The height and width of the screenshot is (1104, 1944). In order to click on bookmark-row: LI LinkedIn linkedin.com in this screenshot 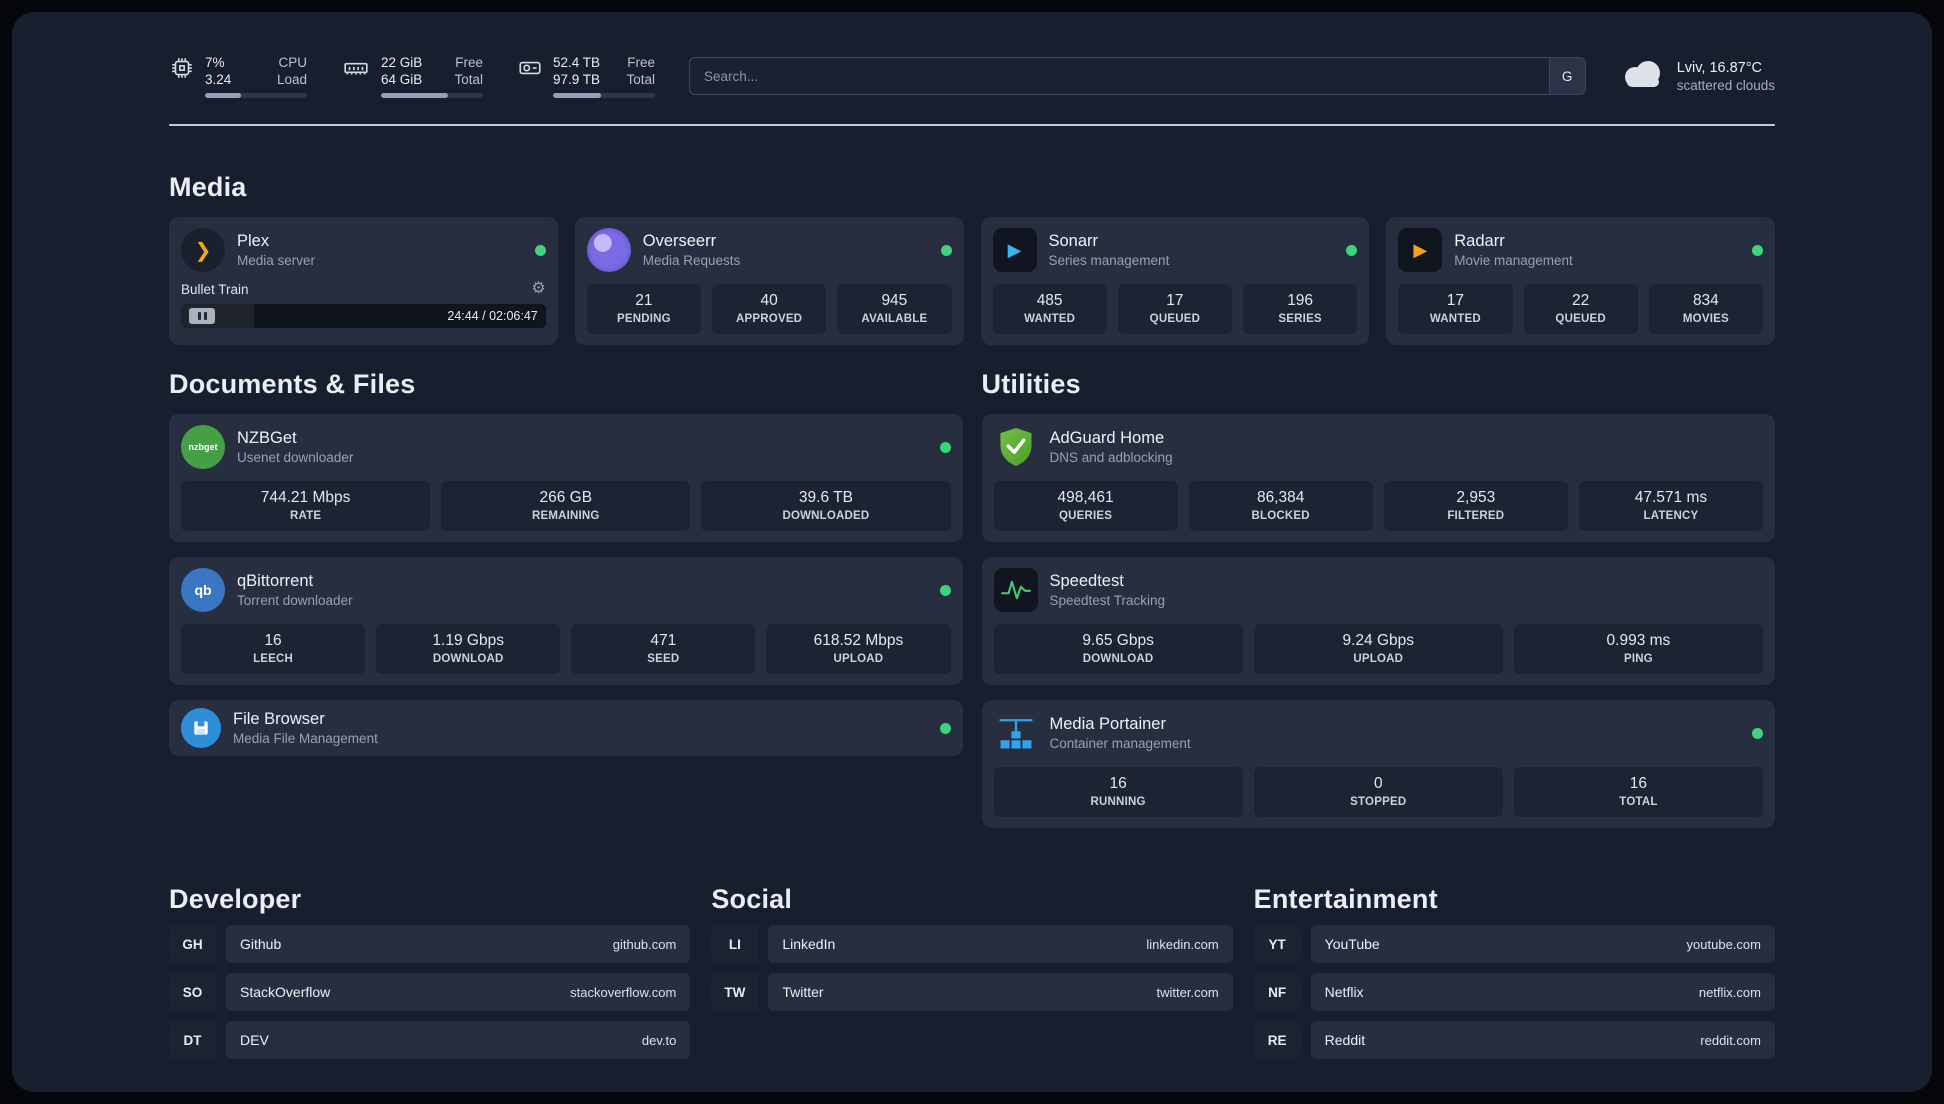, I will do `click(972, 944)`.